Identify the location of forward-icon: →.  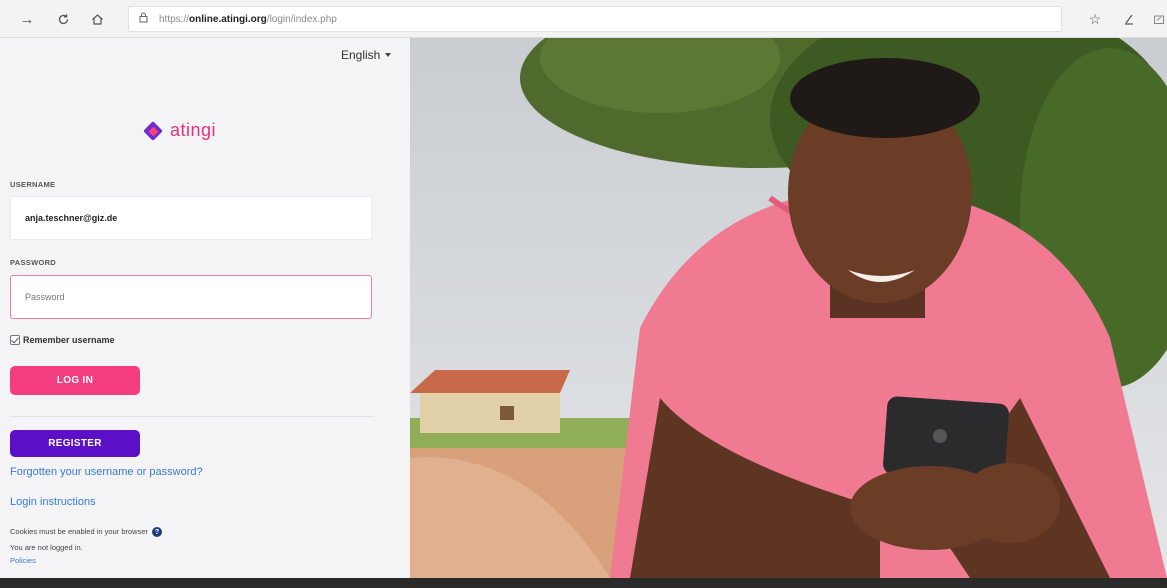
(27, 19).